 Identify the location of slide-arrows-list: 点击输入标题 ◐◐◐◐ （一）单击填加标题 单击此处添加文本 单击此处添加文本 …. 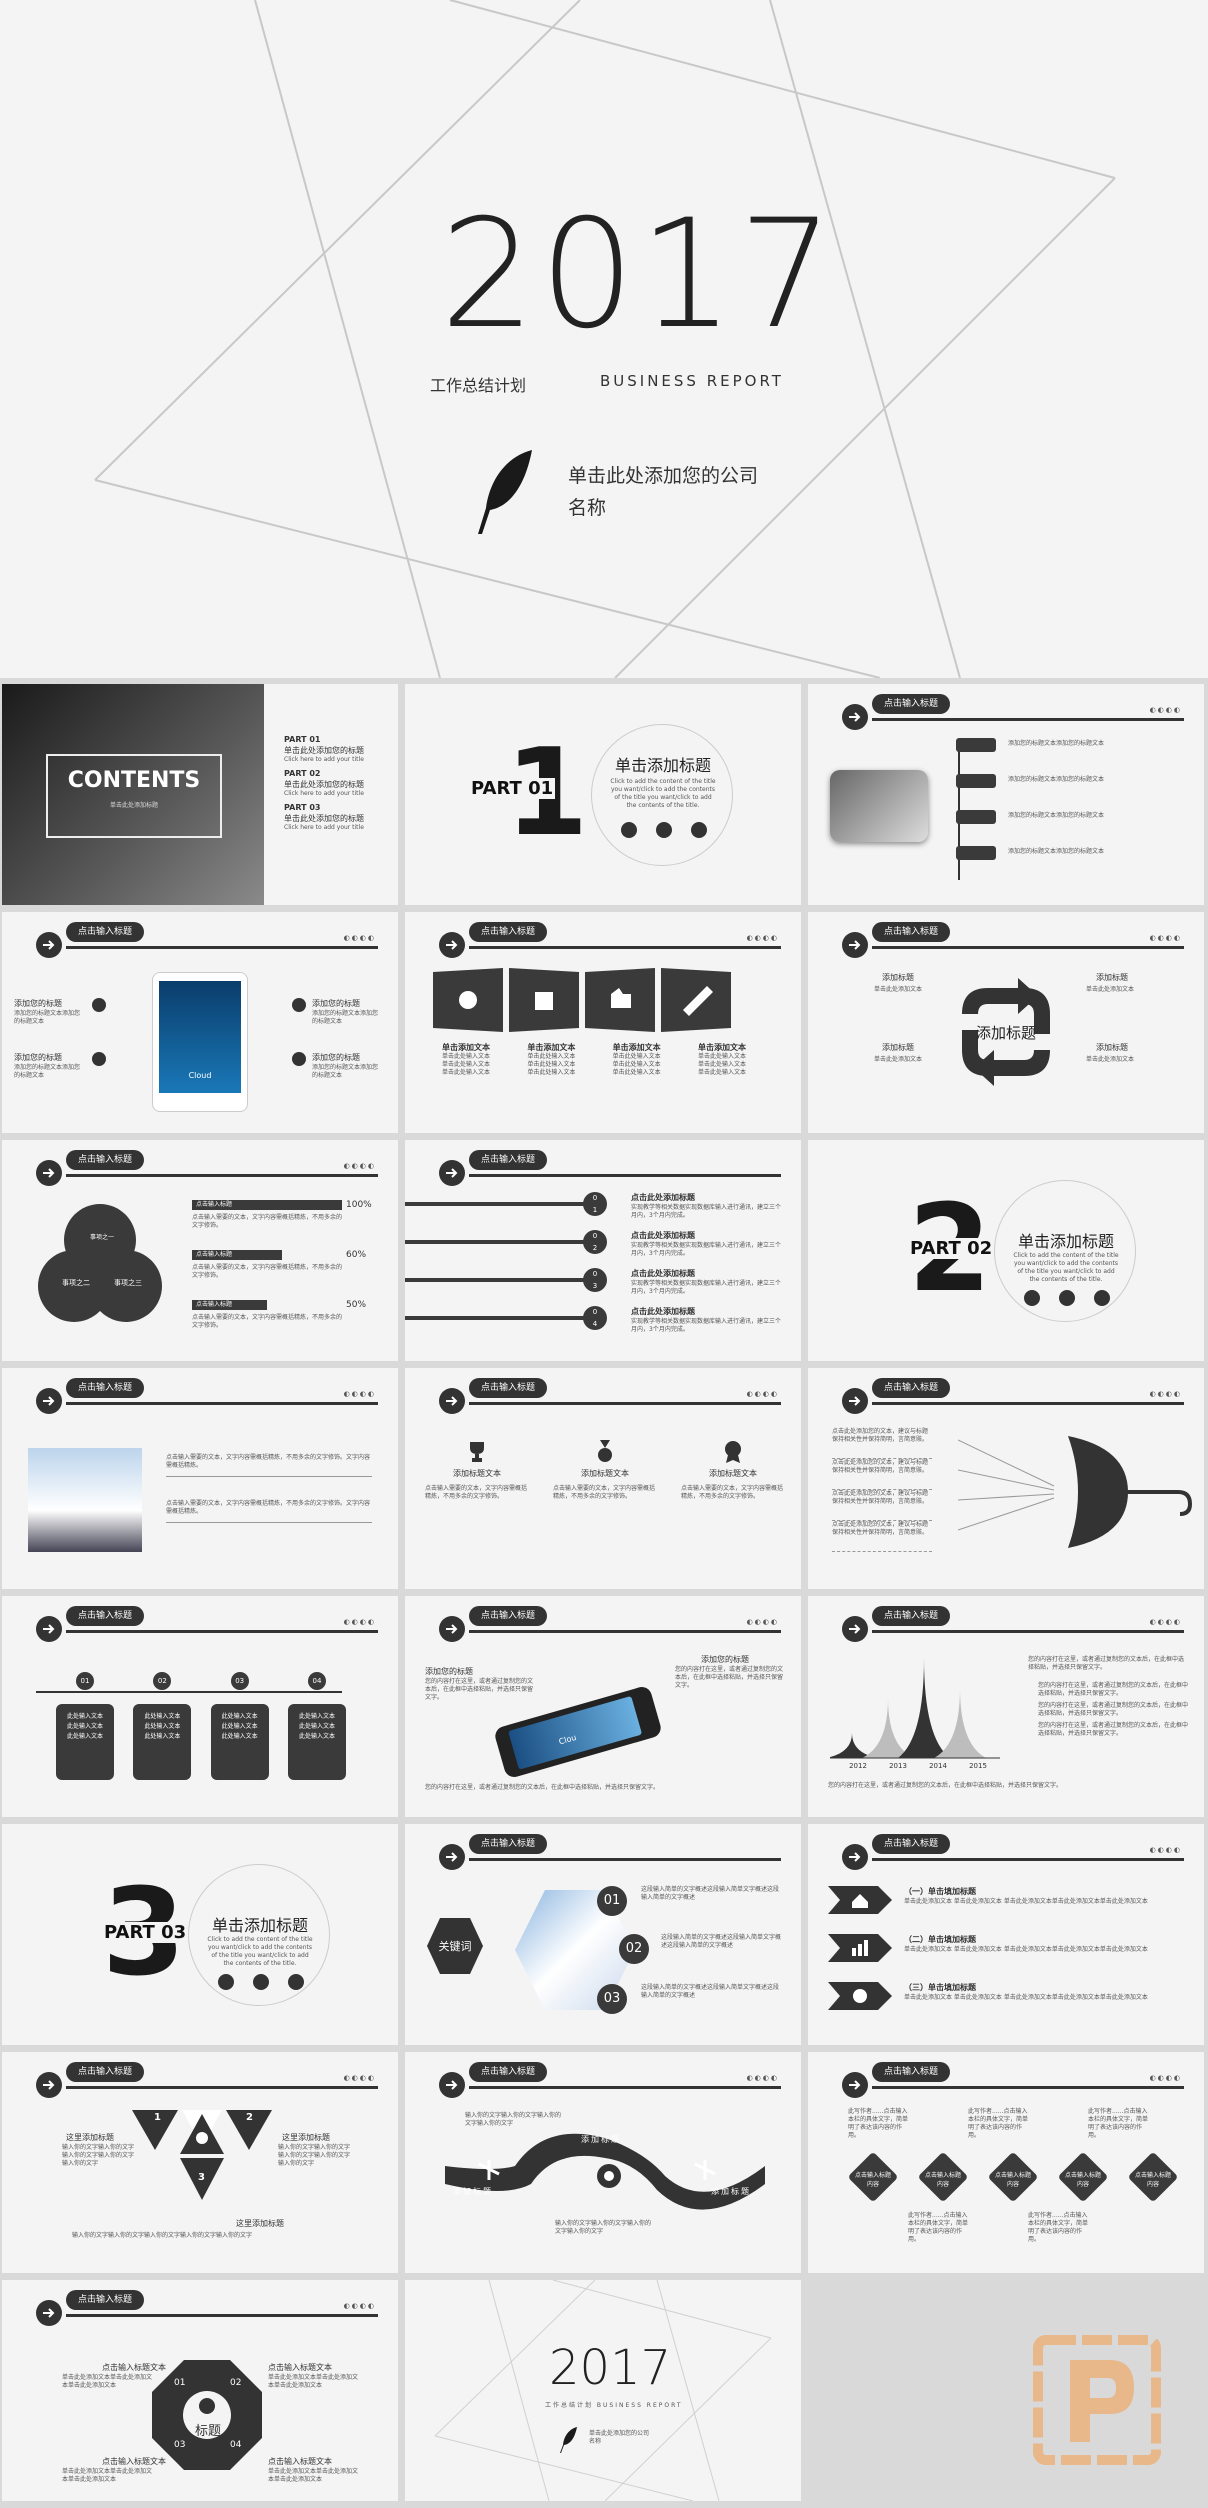
(1006, 1934).